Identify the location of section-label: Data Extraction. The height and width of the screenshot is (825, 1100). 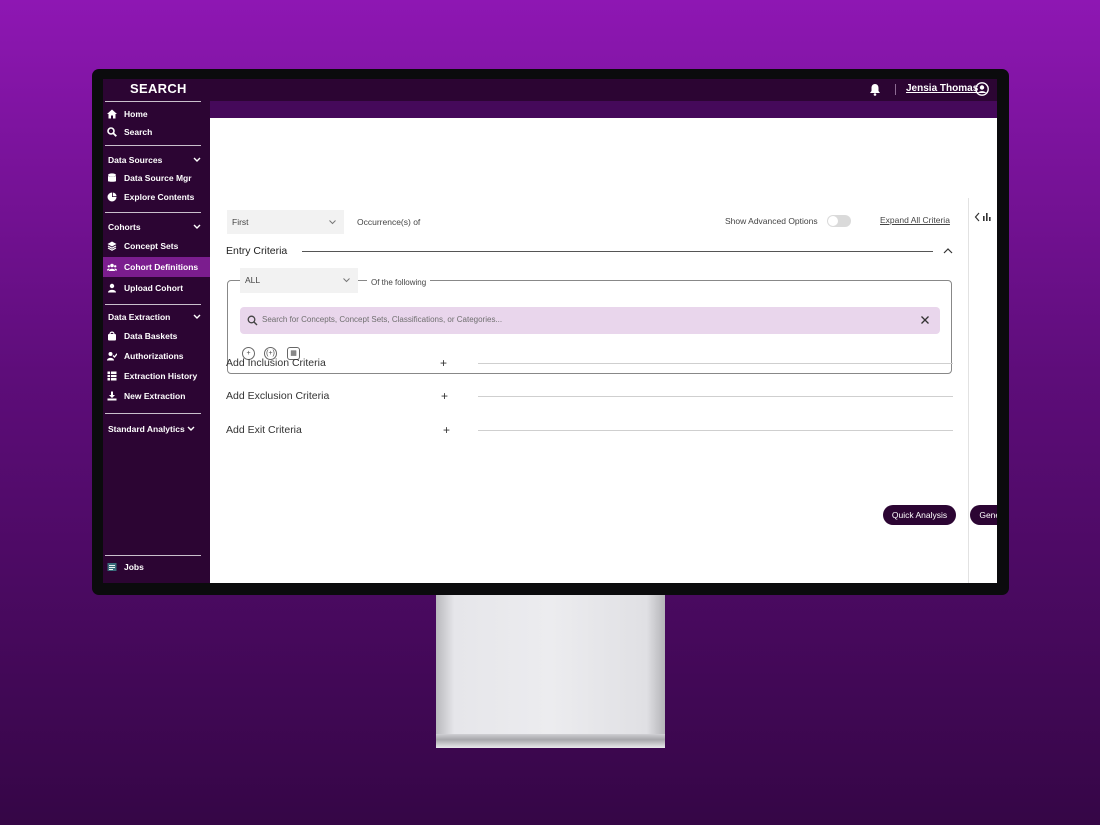
(139, 317).